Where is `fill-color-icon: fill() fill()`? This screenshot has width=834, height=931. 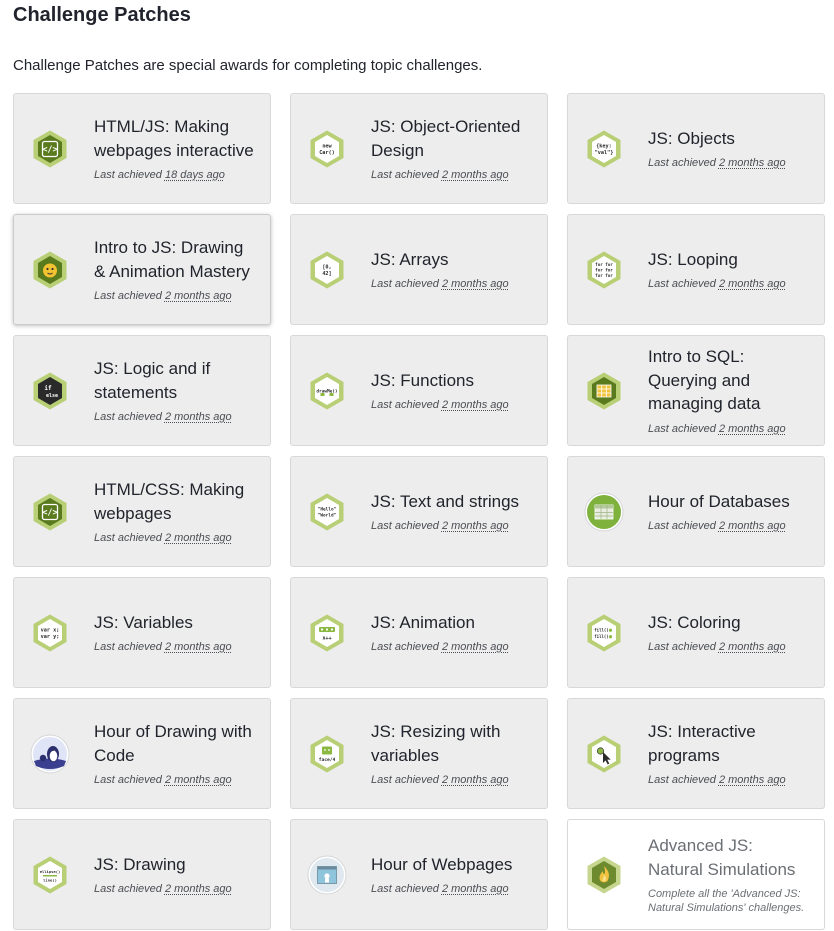 fill-color-icon: fill() fill() is located at coordinates (604, 633).